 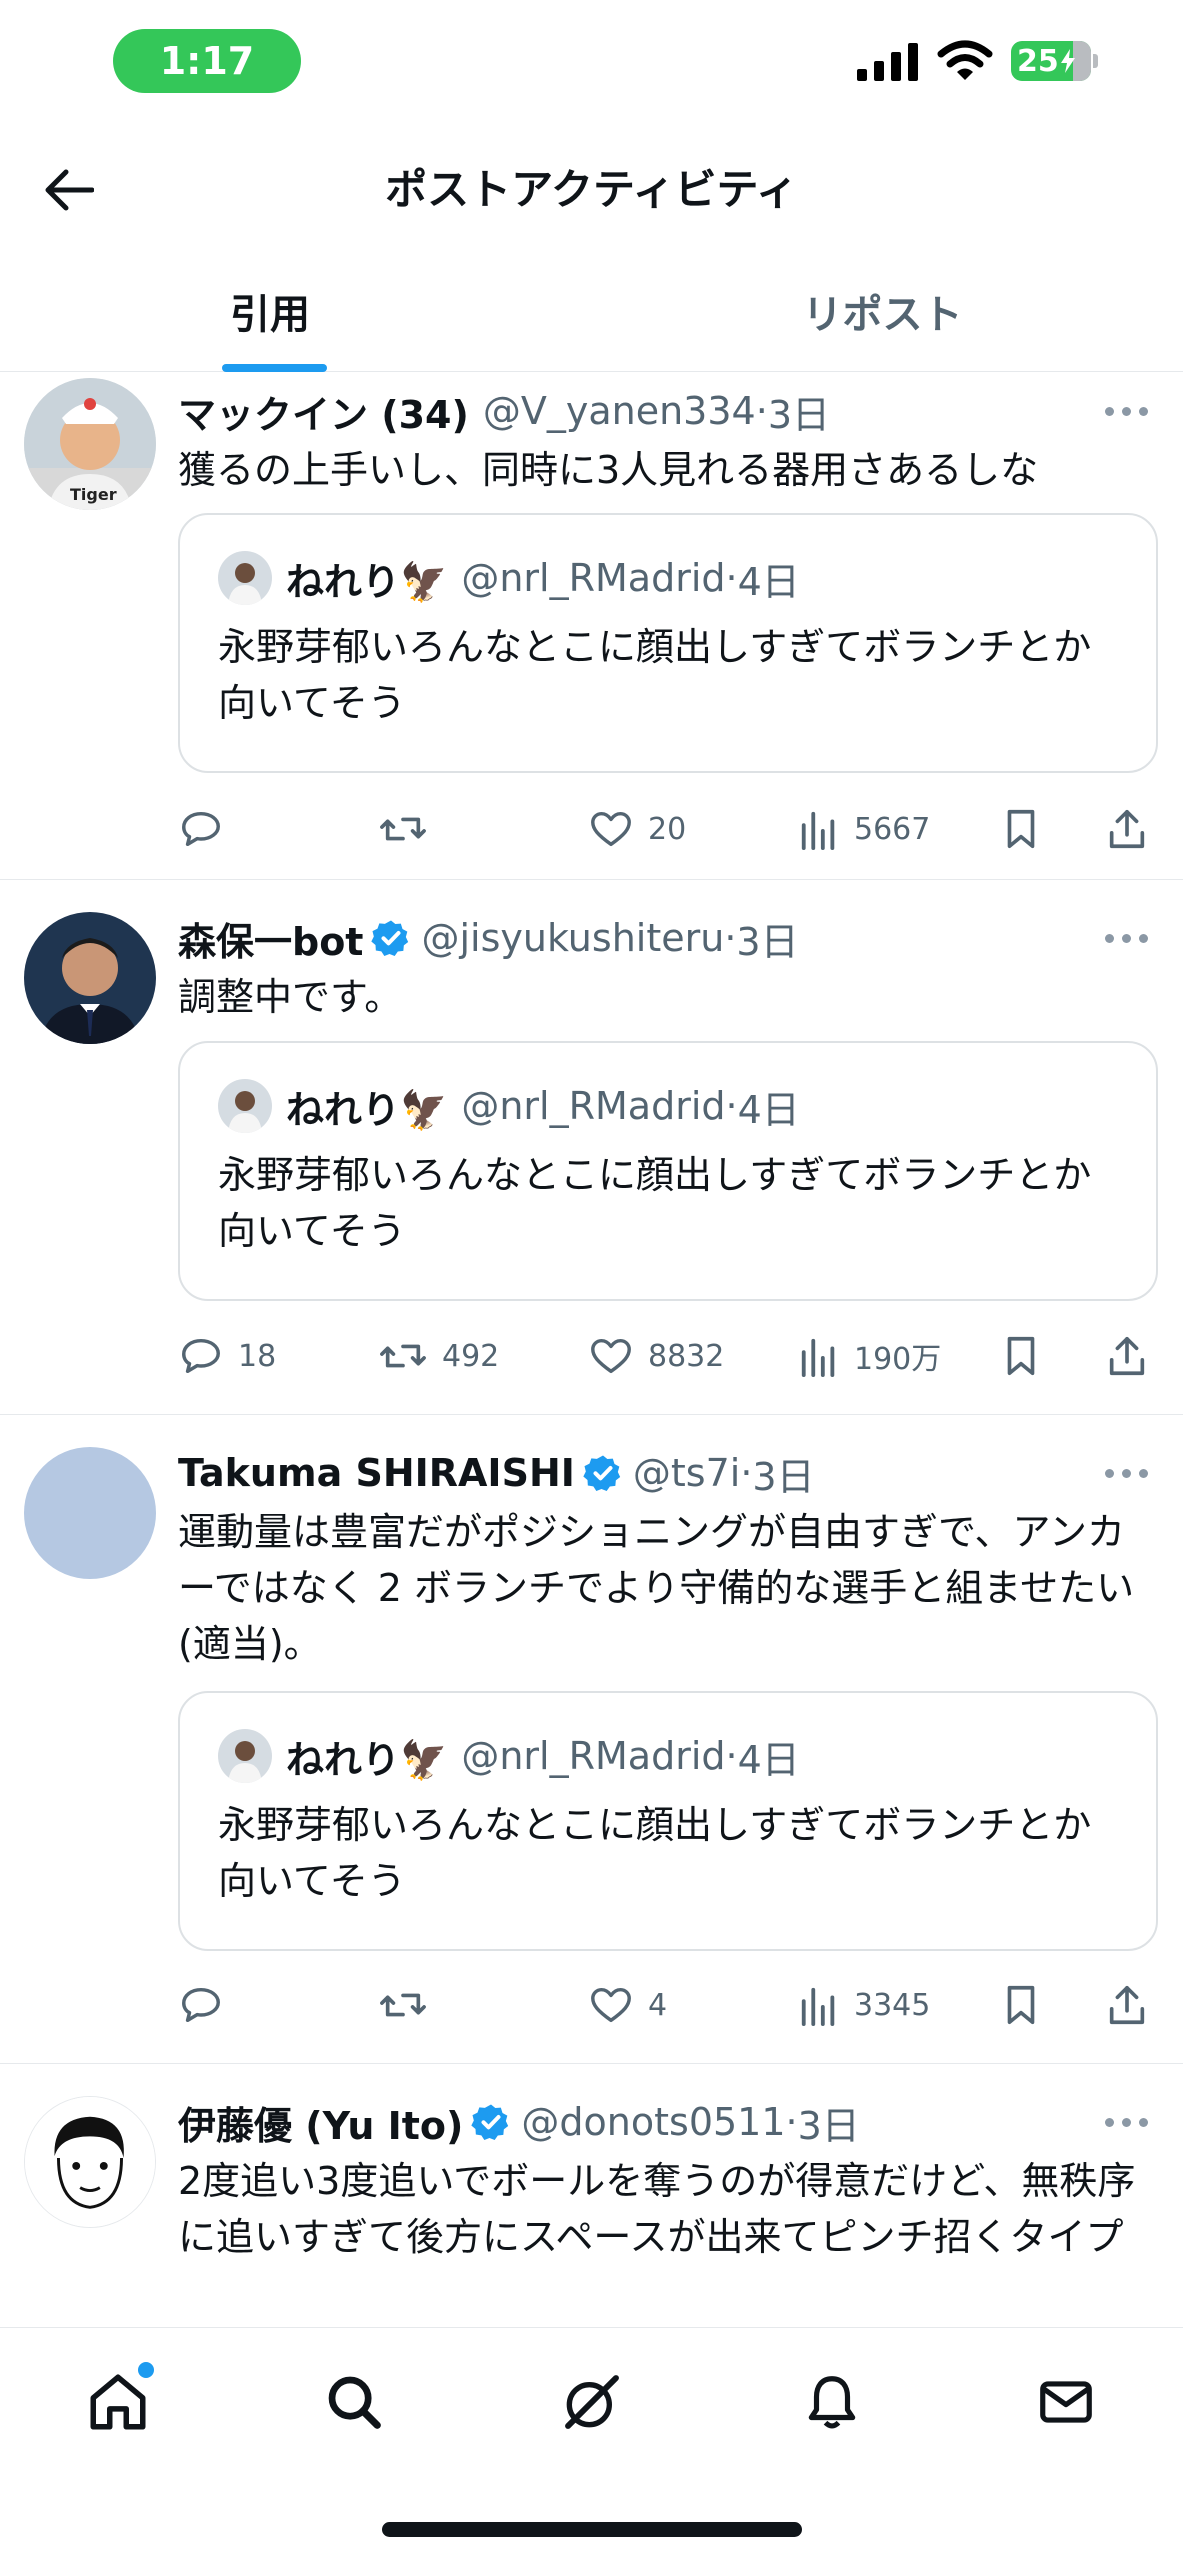 What do you see at coordinates (864, 829) in the screenshot?
I see `views-button: 5667` at bounding box center [864, 829].